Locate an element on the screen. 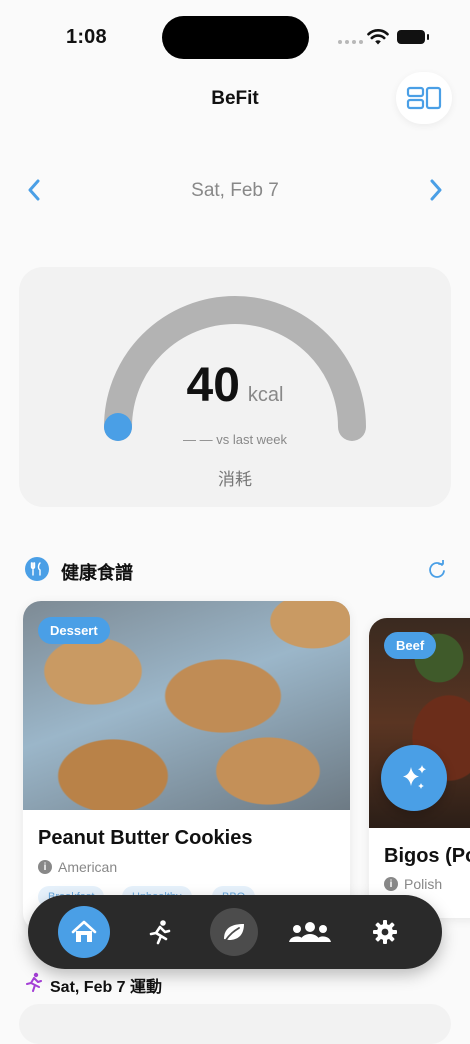 This screenshot has height=1044, width=470. tab-community is located at coordinates (310, 932).